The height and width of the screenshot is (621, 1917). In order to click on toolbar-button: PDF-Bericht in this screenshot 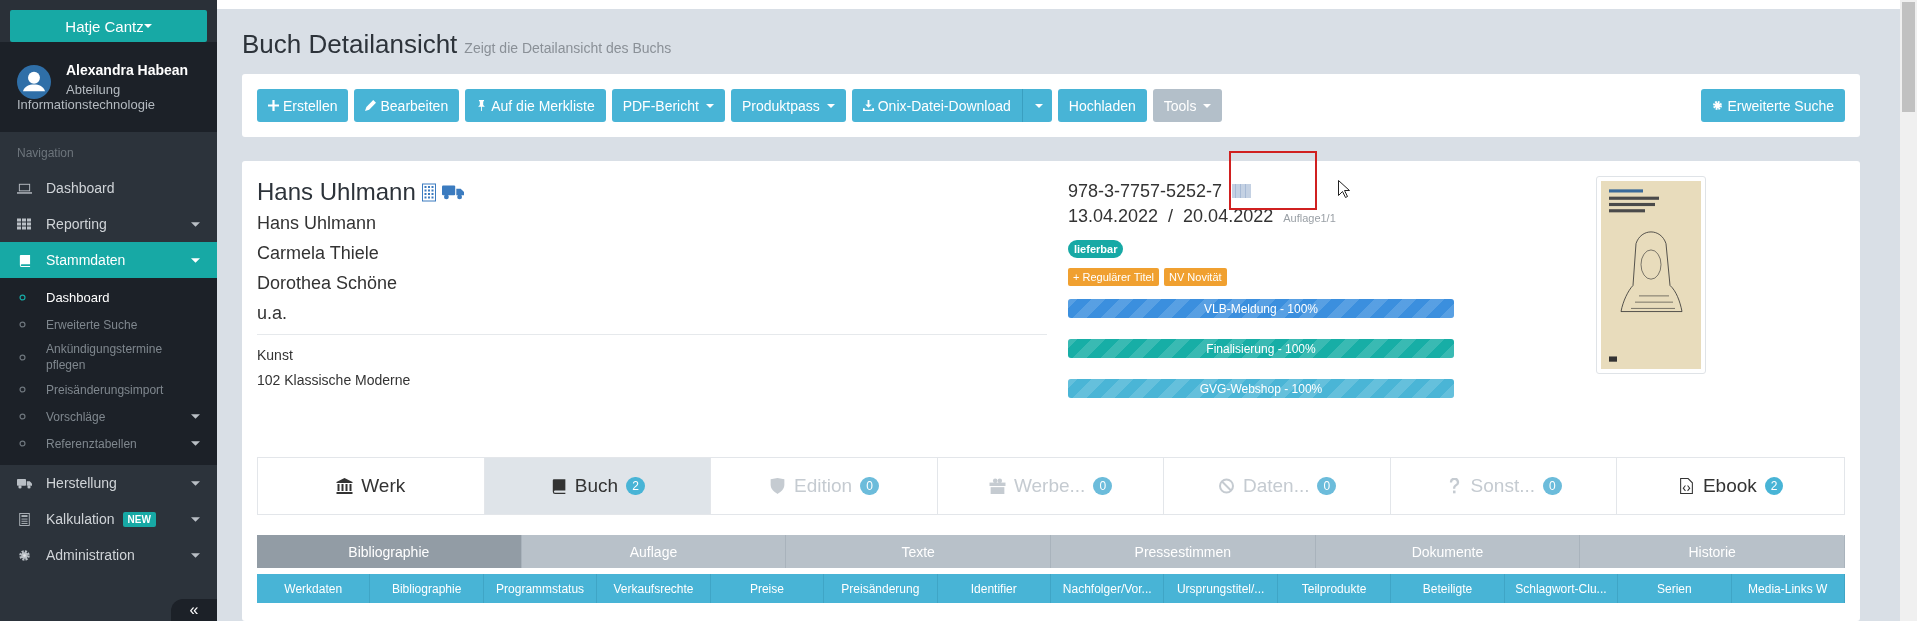, I will do `click(668, 105)`.